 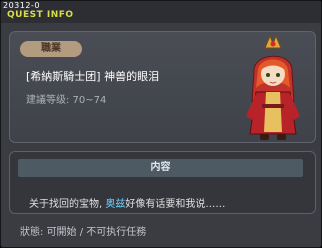 I want to click on window-title: QUEST INFO, so click(x=40, y=15).